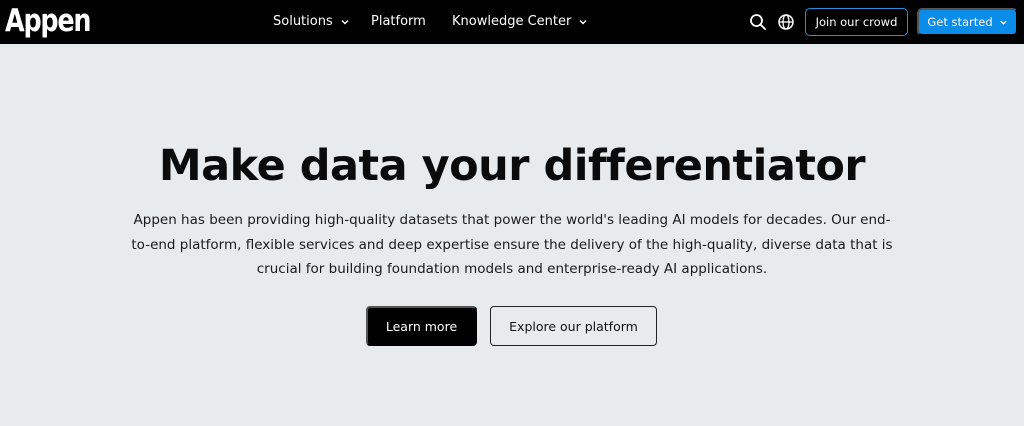 The width and height of the screenshot is (1024, 426). I want to click on get-started-button: Get started, so click(967, 22).